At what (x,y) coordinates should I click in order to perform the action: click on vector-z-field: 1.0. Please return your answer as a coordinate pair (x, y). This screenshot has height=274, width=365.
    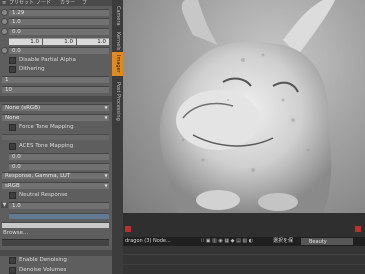
    Looking at the image, I should click on (93, 41).